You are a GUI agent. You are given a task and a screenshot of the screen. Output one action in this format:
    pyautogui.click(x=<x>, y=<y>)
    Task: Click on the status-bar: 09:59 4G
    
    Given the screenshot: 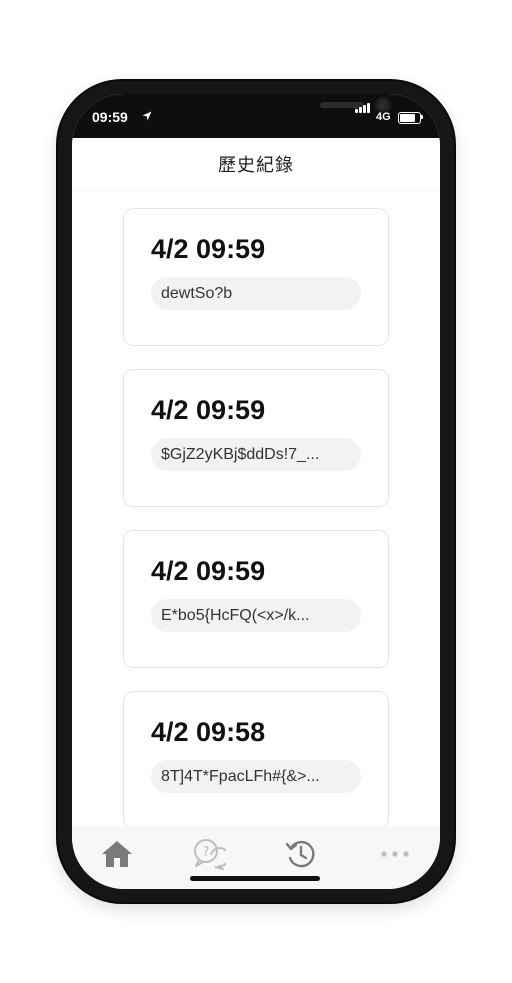 What is the action you would take?
    pyautogui.click(x=256, y=116)
    